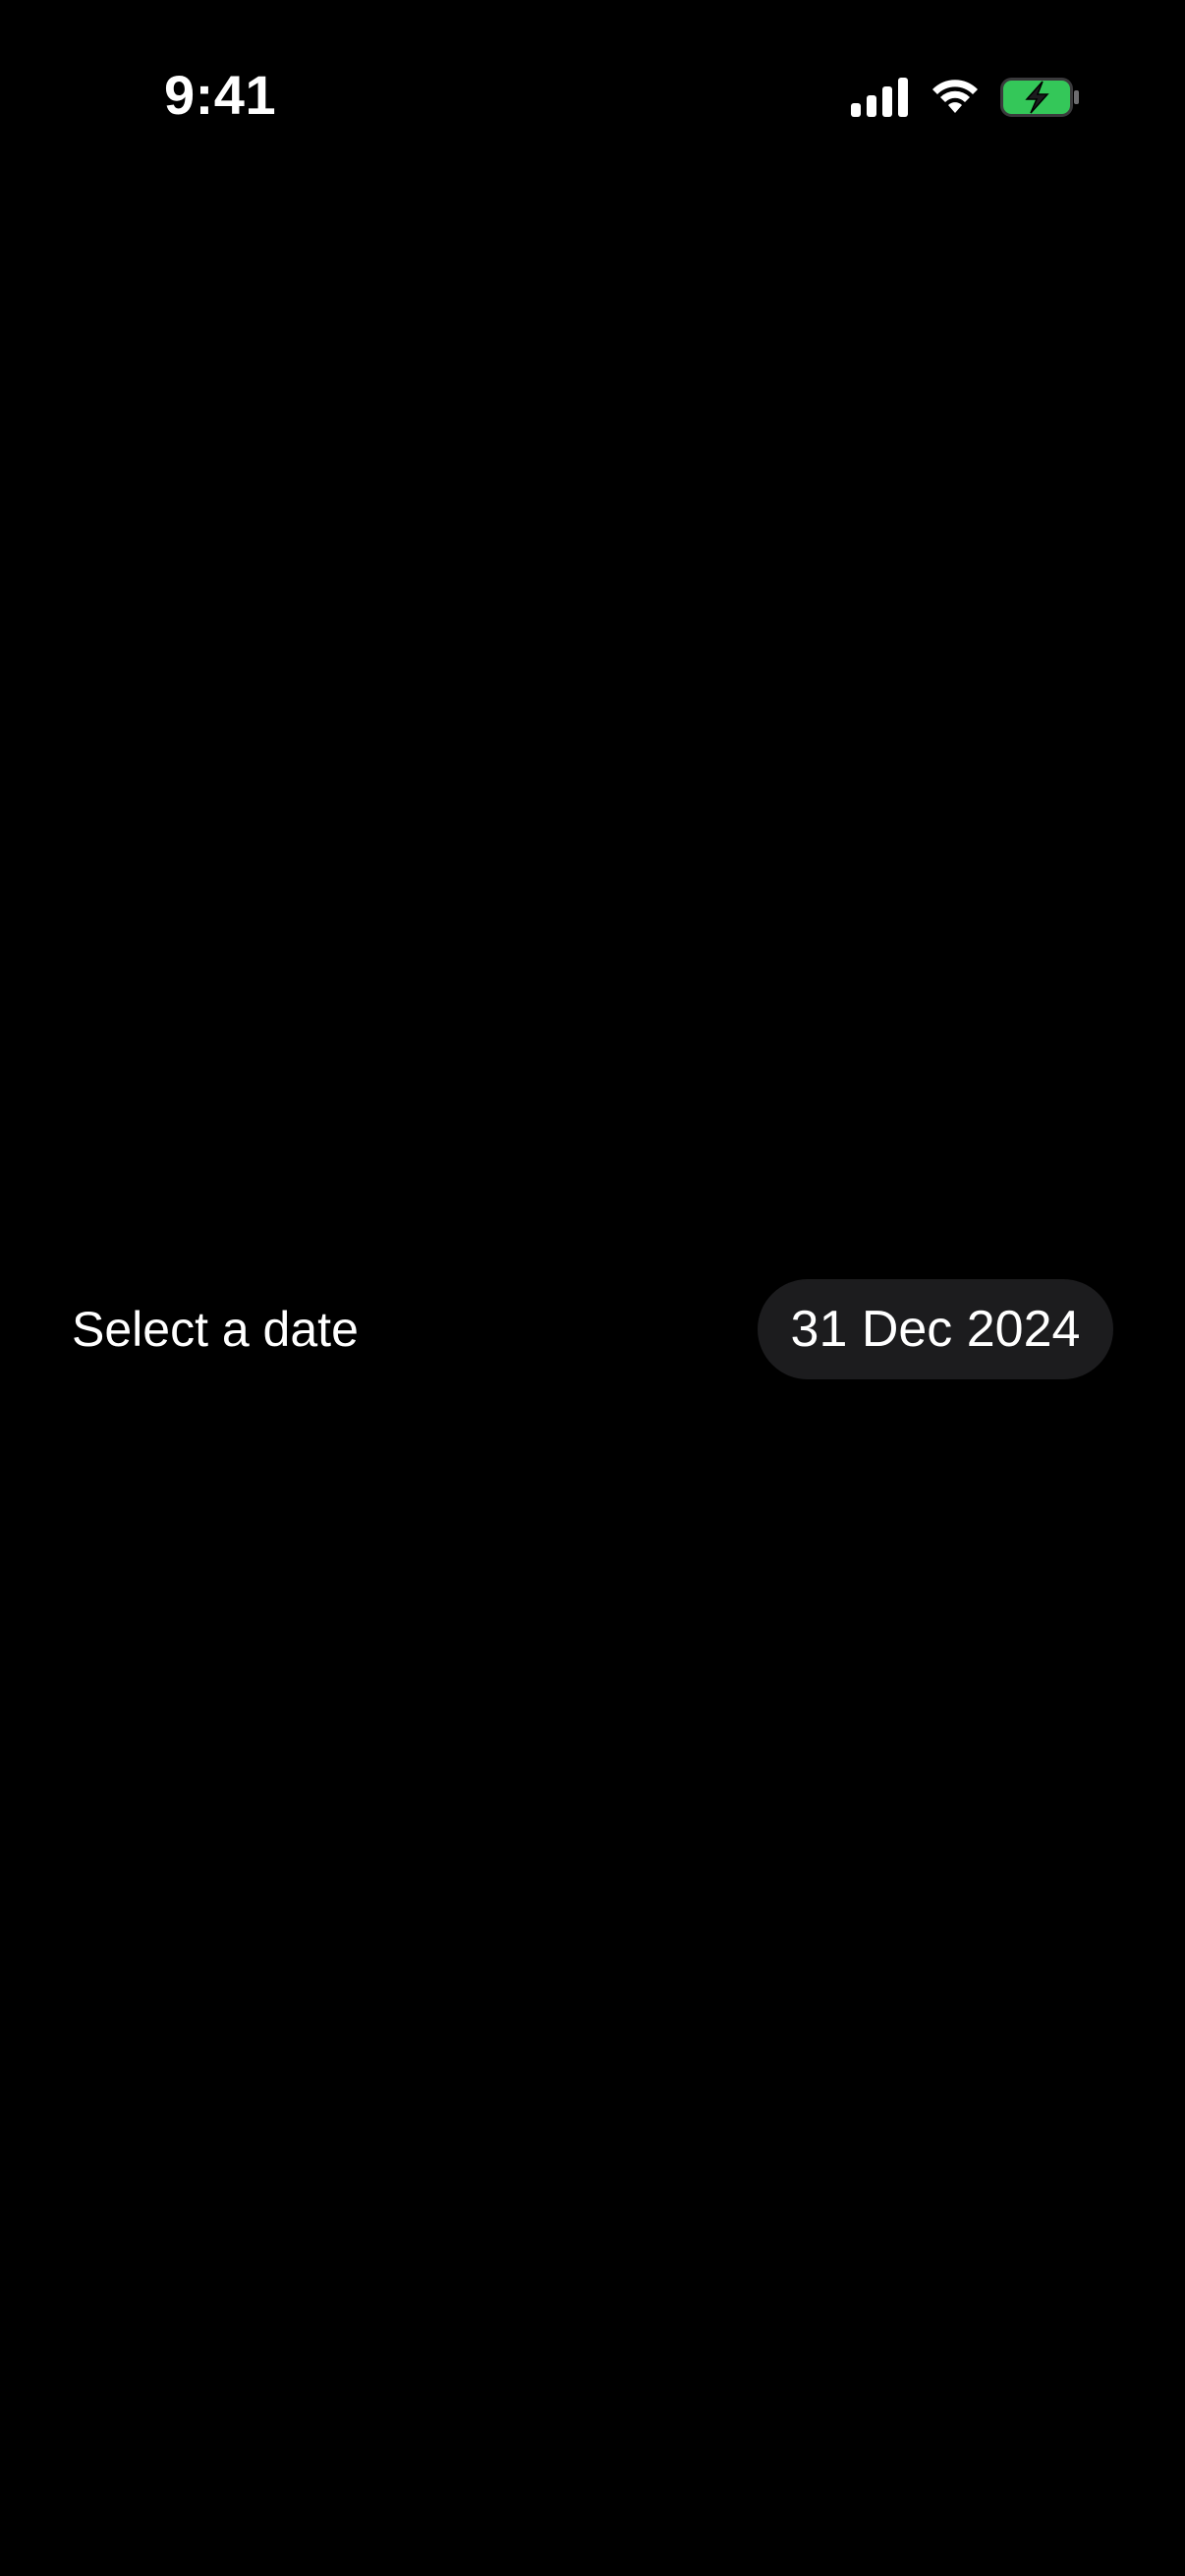 Image resolution: width=1185 pixels, height=2576 pixels. What do you see at coordinates (956, 97) in the screenshot?
I see `wifi-icon` at bounding box center [956, 97].